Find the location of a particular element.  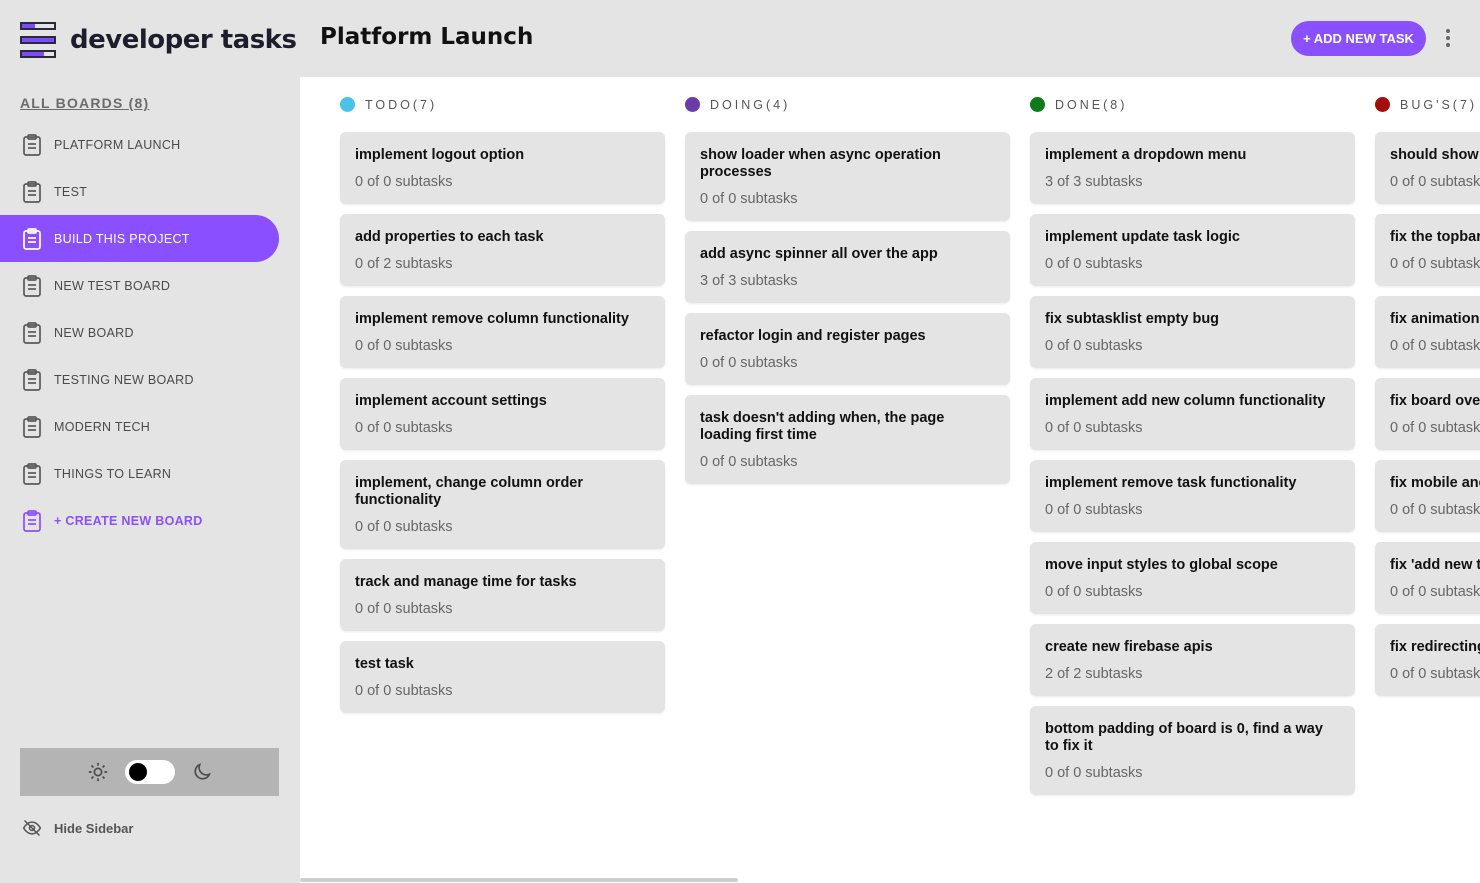

create-new-board-button: + CREATE NEW BOARD is located at coordinates (139, 520).